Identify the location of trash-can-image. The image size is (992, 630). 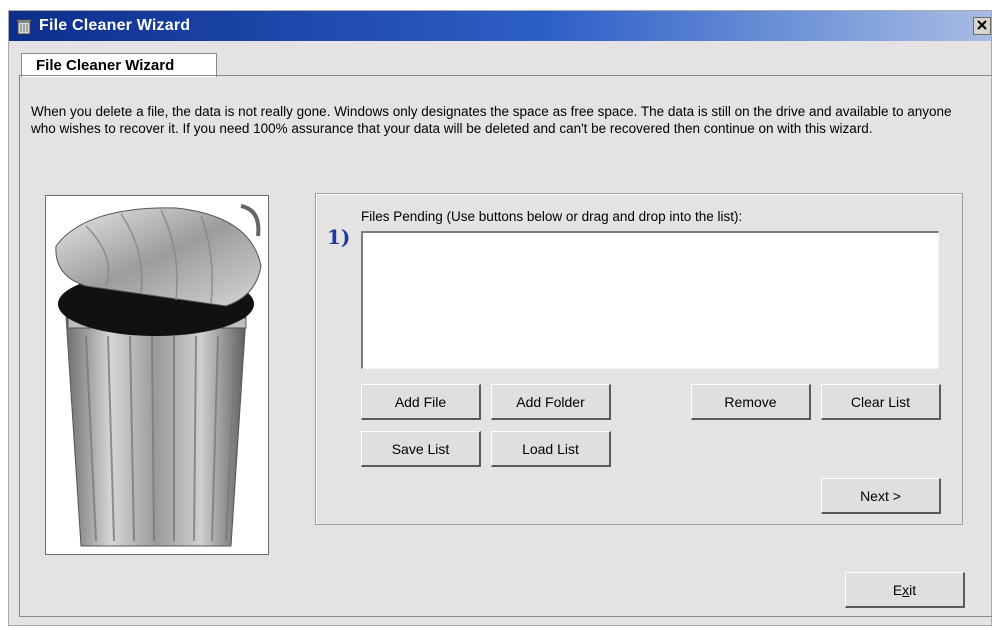
(157, 375).